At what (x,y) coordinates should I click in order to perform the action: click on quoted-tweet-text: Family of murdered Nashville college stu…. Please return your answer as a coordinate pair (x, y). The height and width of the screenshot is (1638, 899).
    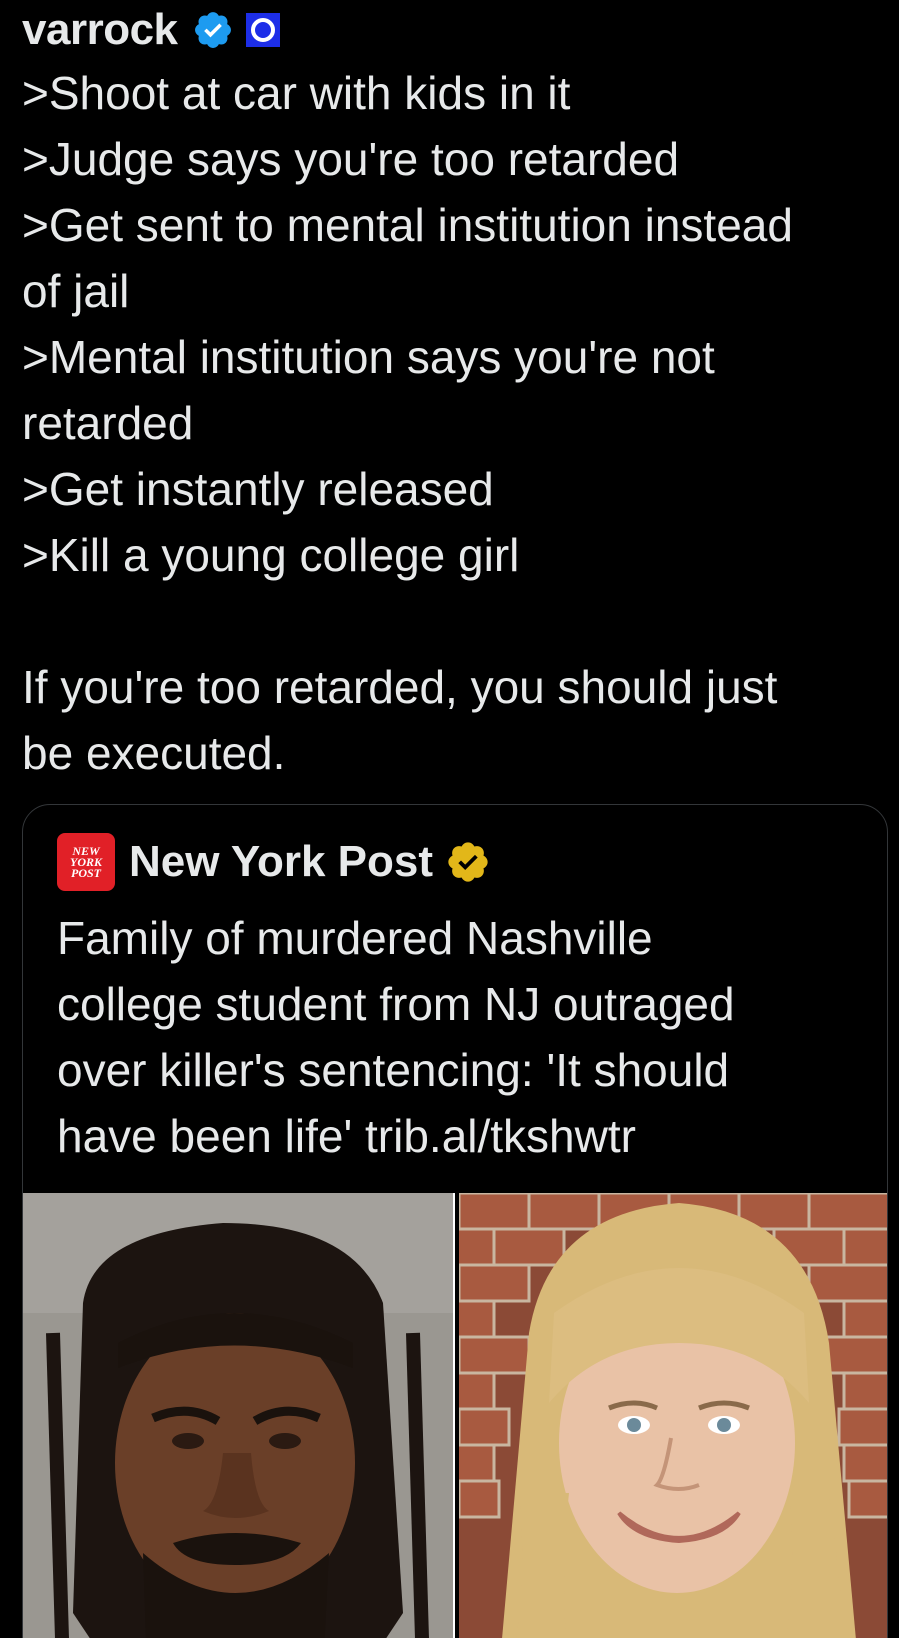
    Looking at the image, I should click on (457, 1037).